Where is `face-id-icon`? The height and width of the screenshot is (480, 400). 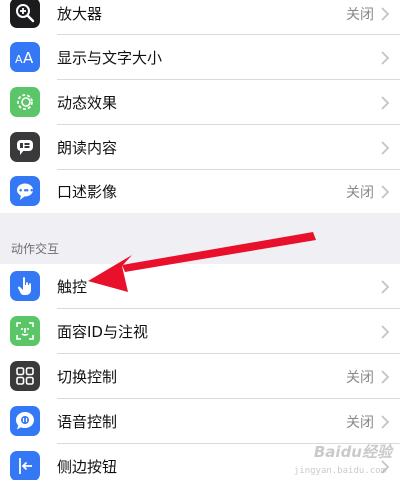
face-id-icon is located at coordinates (25, 331).